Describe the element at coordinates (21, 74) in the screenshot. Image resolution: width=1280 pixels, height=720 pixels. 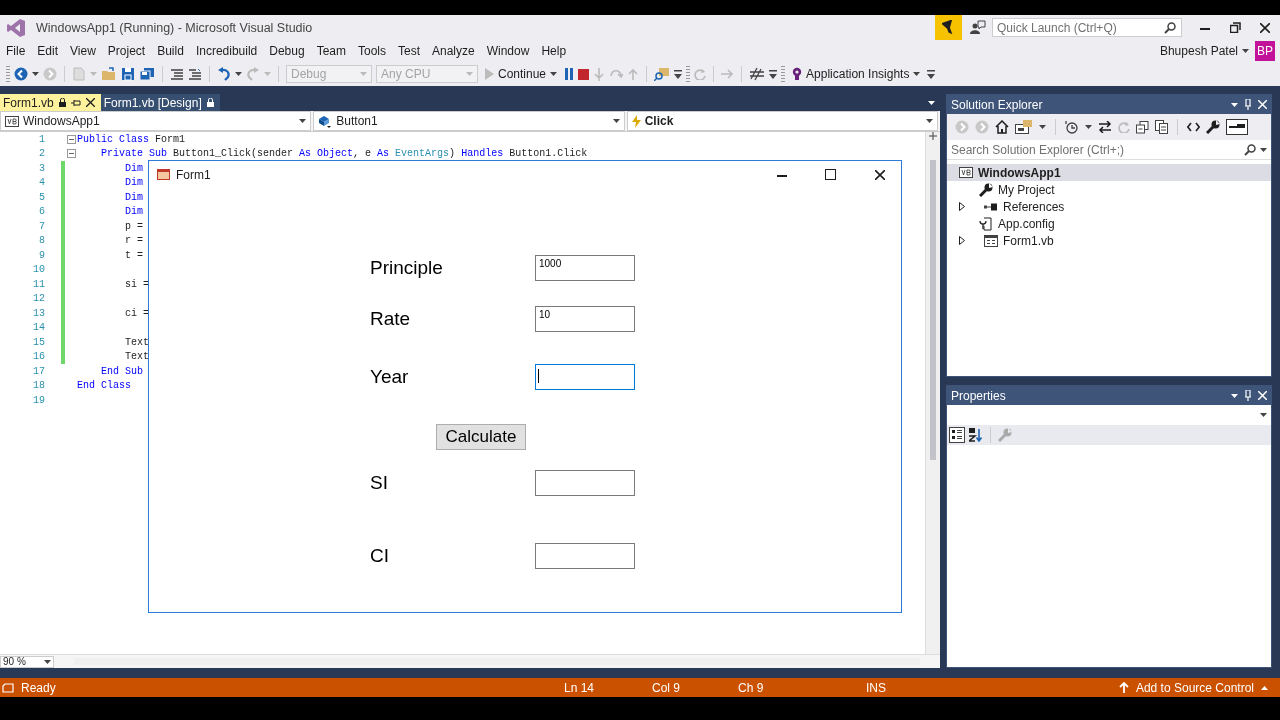
I see `back-icon` at that location.